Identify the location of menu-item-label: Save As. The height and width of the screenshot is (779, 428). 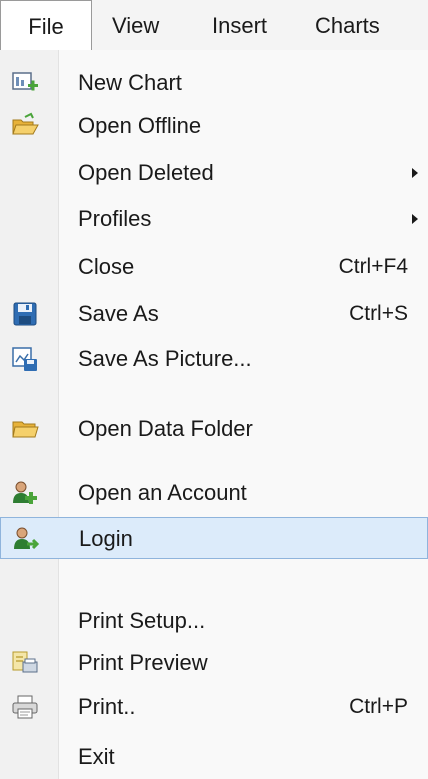
(118, 313).